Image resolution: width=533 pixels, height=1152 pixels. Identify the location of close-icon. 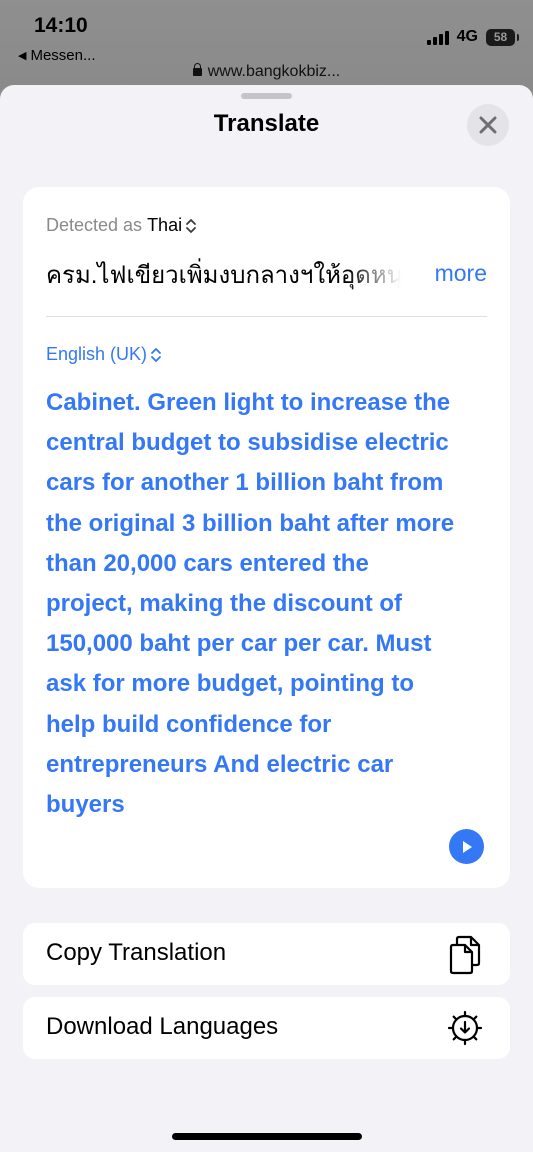
(488, 125).